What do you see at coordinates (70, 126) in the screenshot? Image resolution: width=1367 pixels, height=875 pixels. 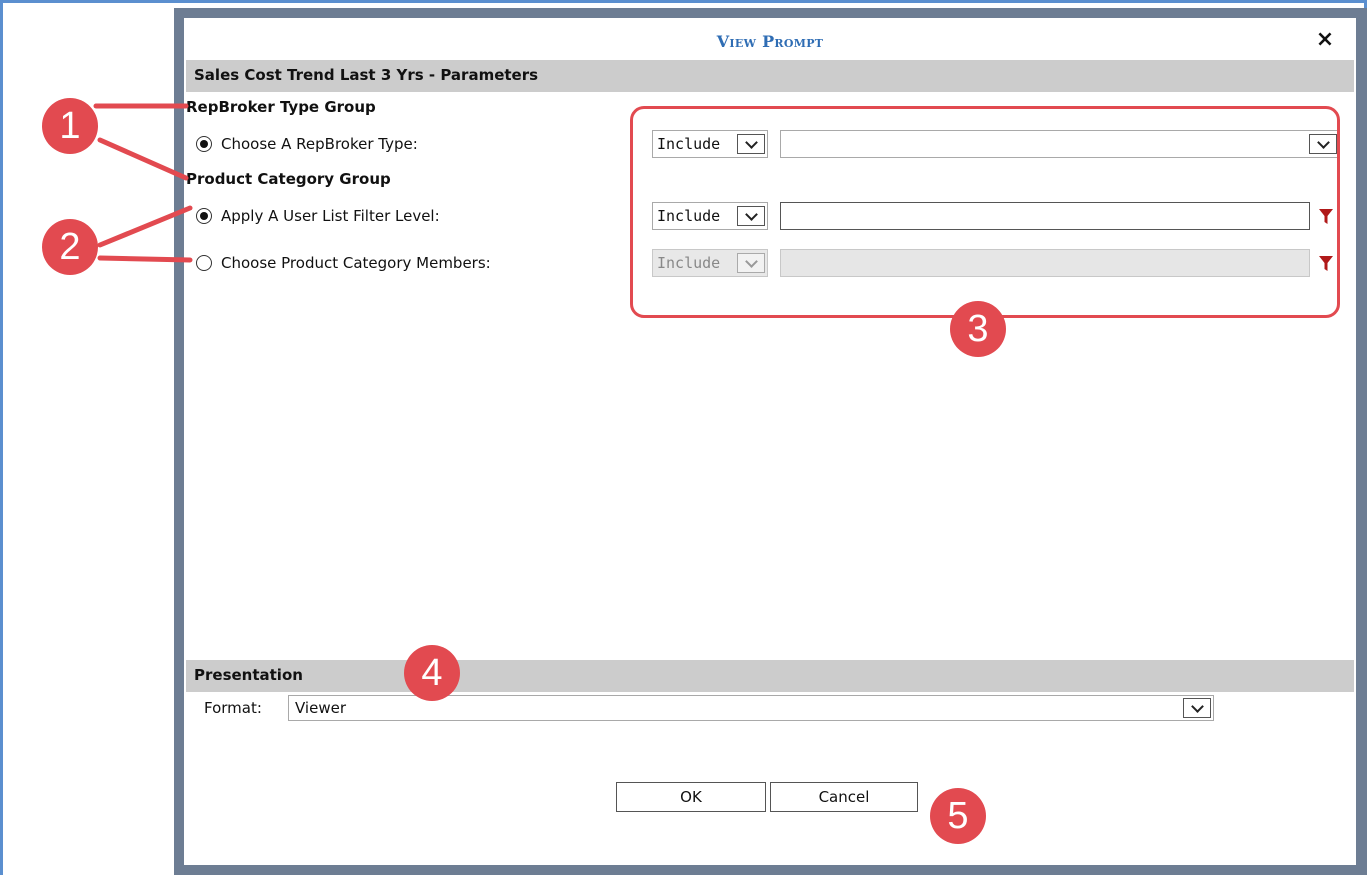 I see `callout-1: 1` at bounding box center [70, 126].